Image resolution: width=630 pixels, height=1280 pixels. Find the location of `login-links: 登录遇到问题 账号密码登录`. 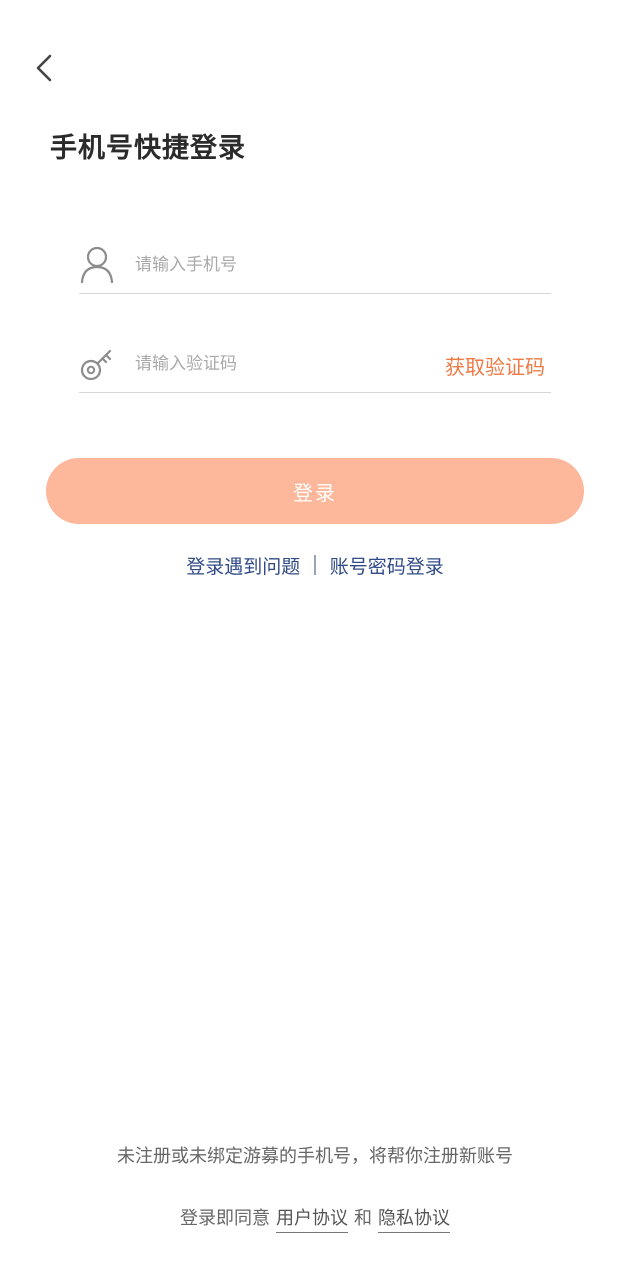

login-links: 登录遇到问题 账号密码登录 is located at coordinates (315, 565).